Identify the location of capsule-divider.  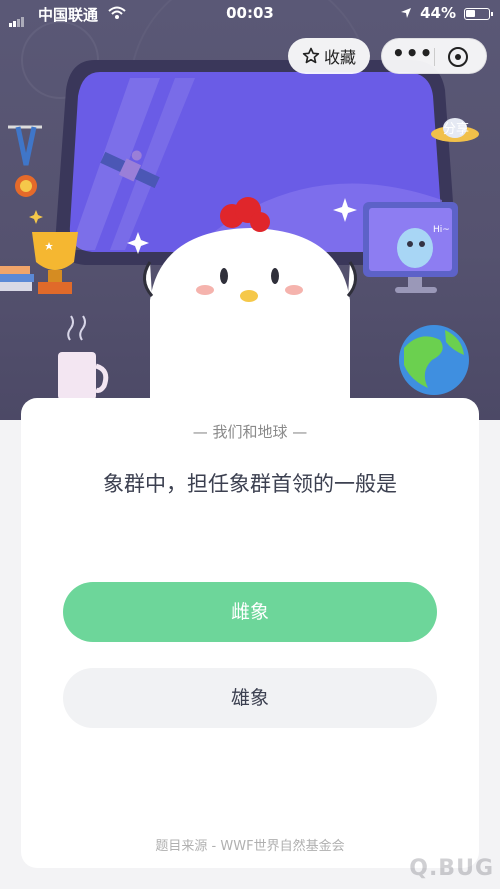
(434, 57).